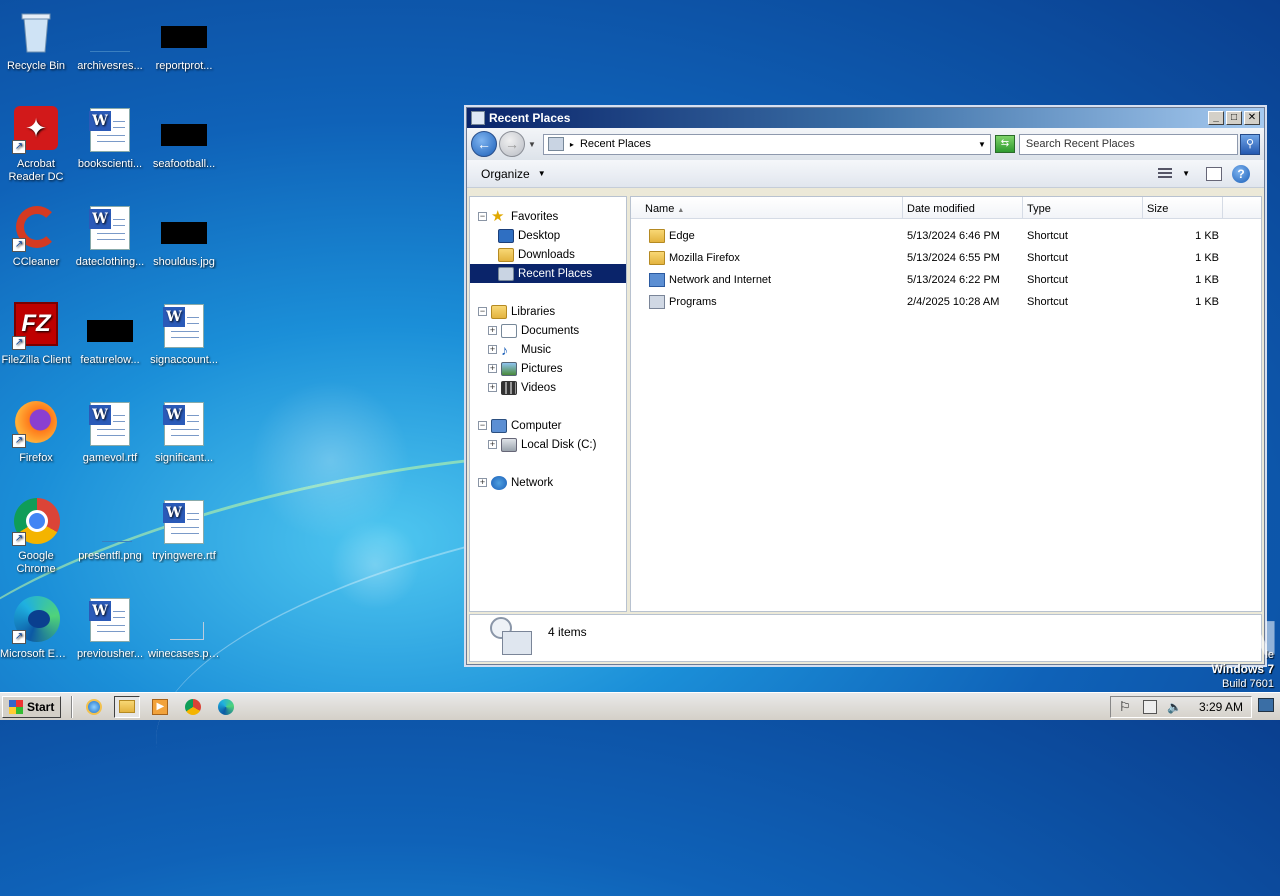  I want to click on forward-button: →, so click(512, 144).